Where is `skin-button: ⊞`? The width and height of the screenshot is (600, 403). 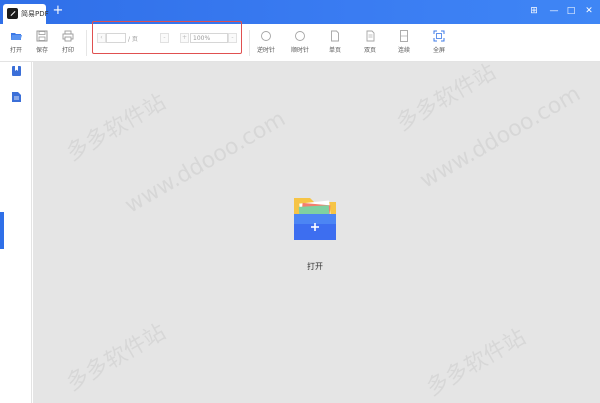 skin-button: ⊞ is located at coordinates (534, 11).